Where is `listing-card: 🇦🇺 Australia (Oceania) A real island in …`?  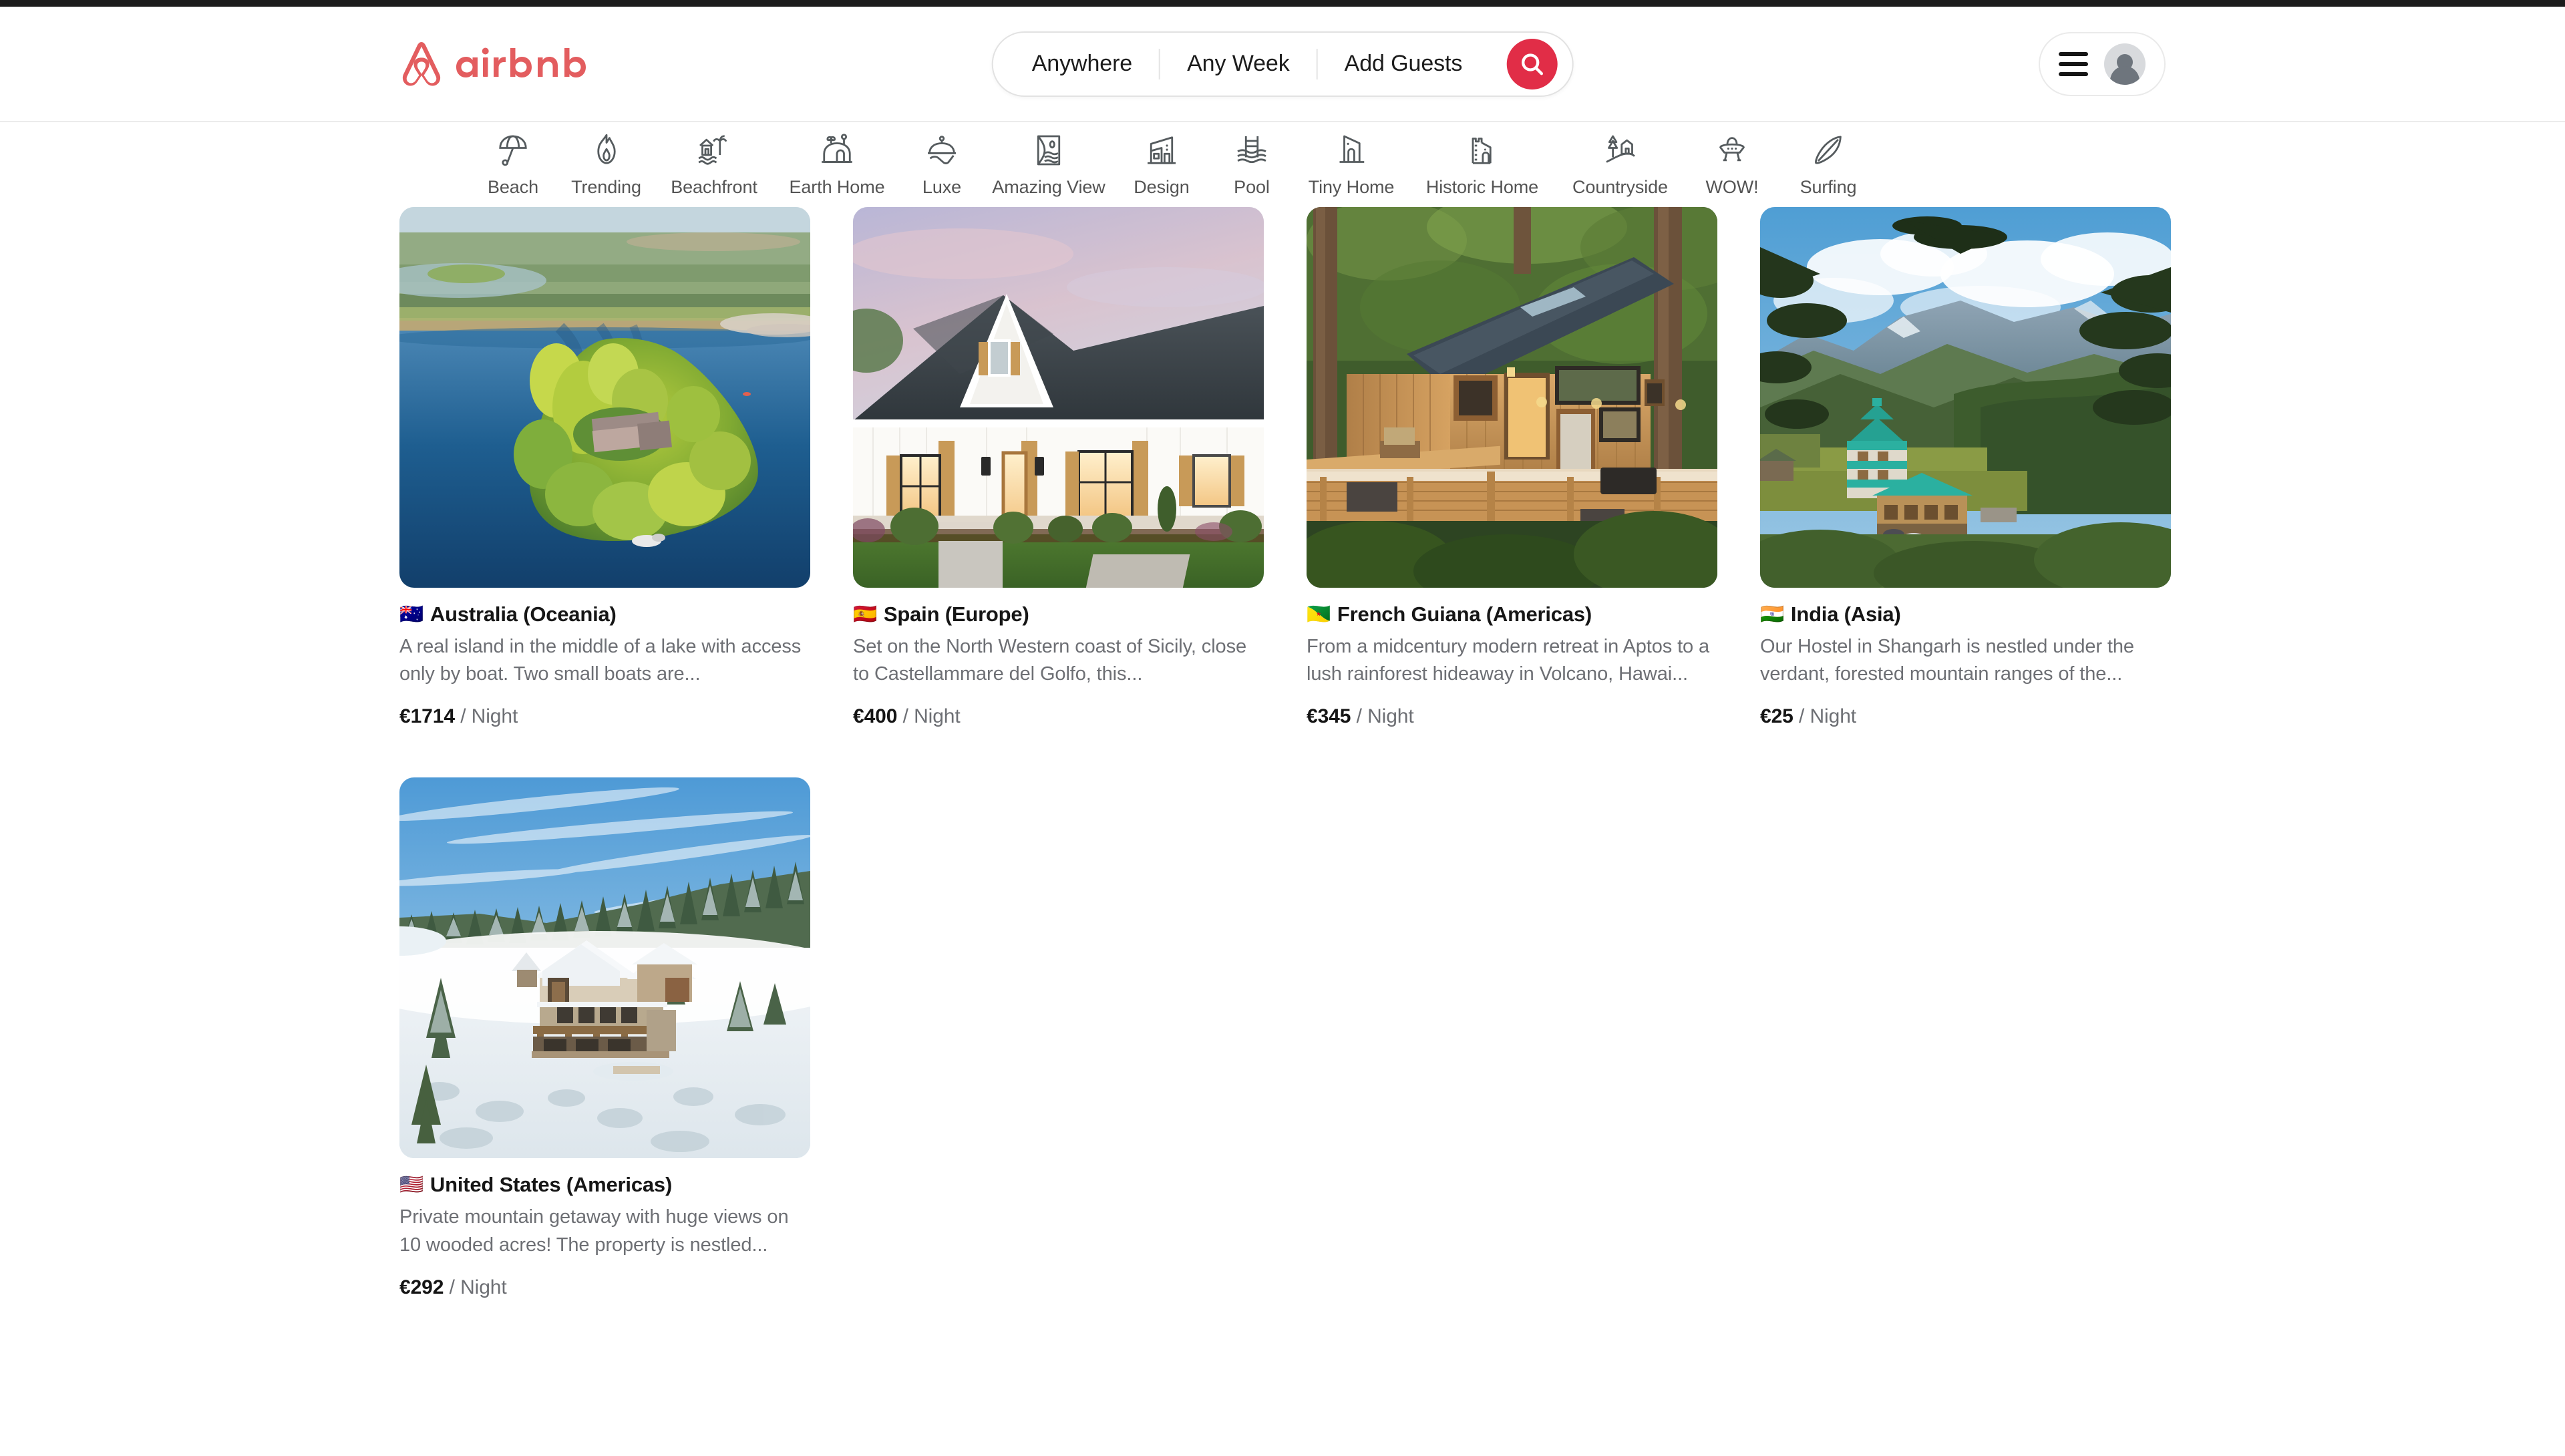
listing-card: 🇦🇺 Australia (Oceania) A real island in … is located at coordinates (604, 468).